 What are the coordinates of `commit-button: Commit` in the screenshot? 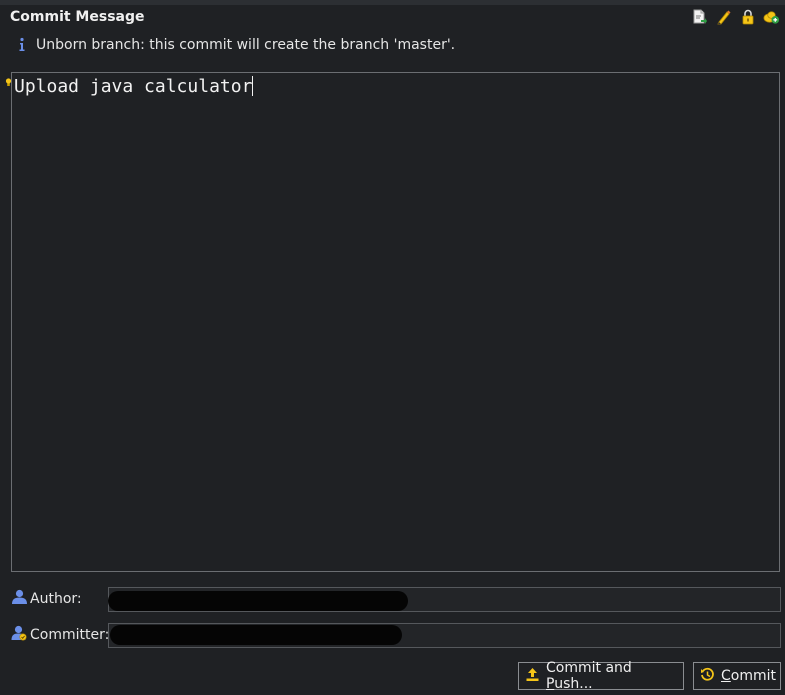 It's located at (737, 676).